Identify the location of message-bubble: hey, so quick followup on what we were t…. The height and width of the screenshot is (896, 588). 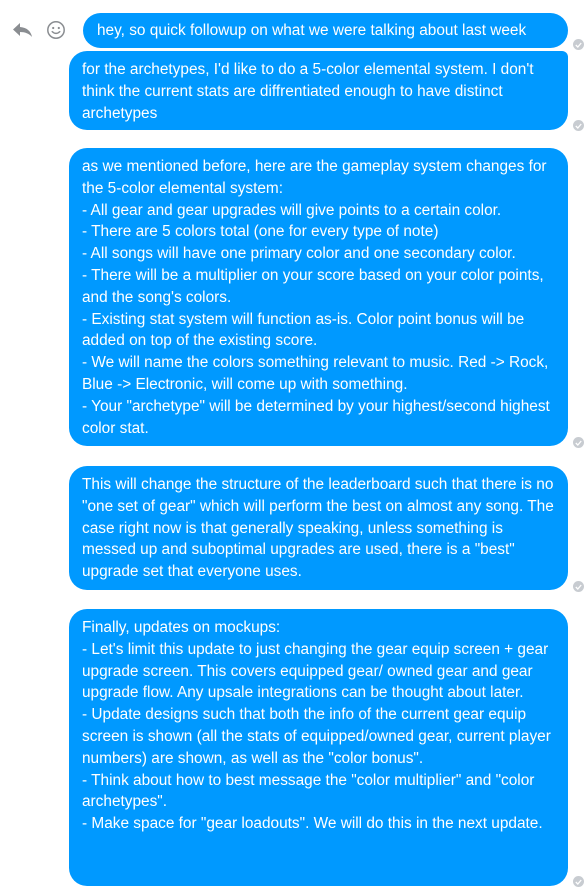
(325, 30).